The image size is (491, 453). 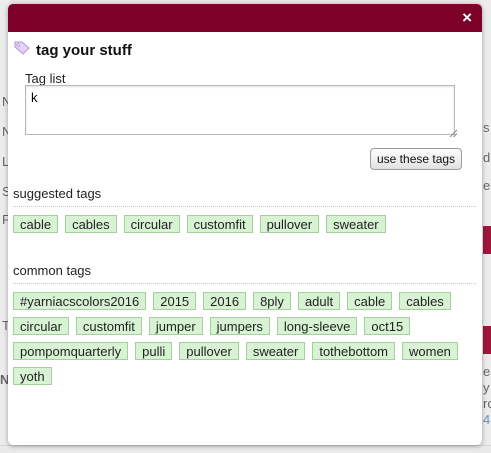 What do you see at coordinates (80, 301) in the screenshot?
I see `common-tag: #yarniacscolors2016` at bounding box center [80, 301].